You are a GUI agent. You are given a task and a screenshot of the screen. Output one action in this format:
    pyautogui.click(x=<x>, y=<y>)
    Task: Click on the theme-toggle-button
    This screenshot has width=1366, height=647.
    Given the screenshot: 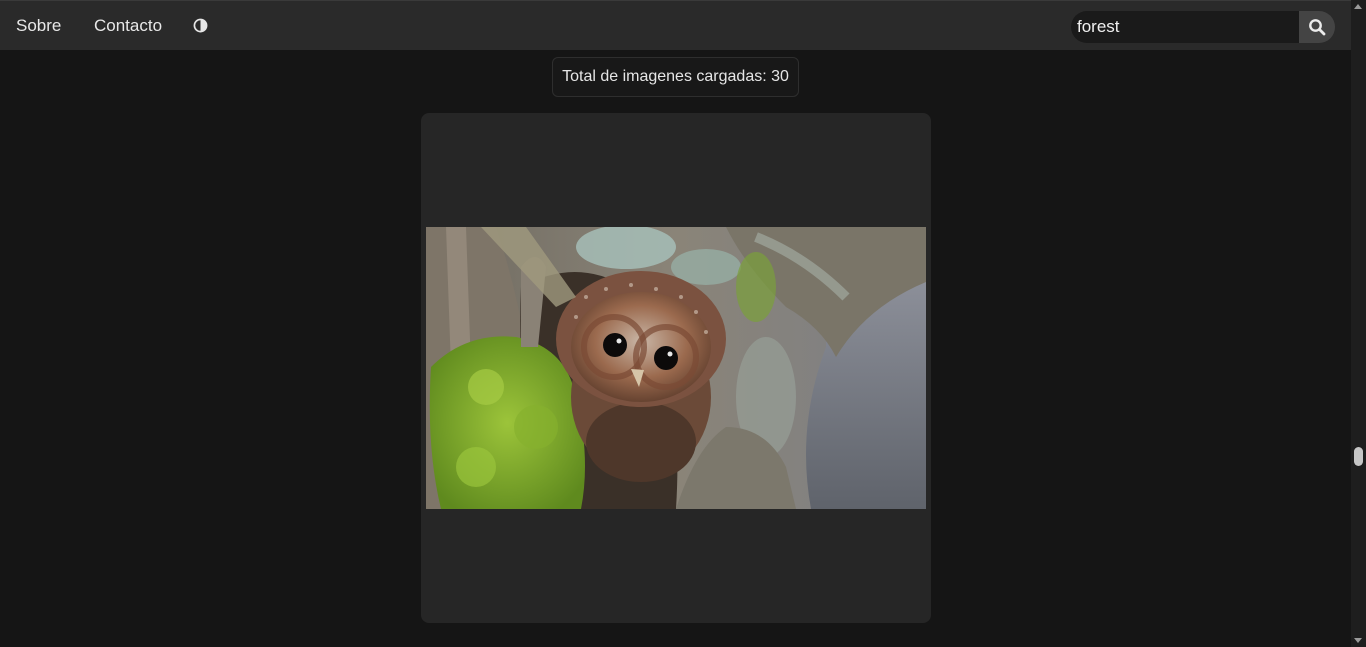 What is the action you would take?
    pyautogui.click(x=200, y=25)
    